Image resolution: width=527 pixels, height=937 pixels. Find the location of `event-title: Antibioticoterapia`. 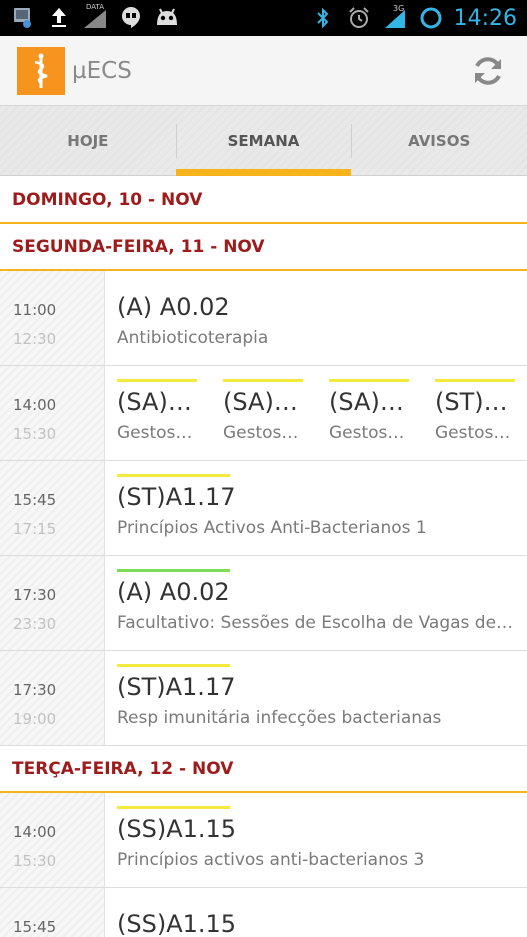

event-title: Antibioticoterapia is located at coordinates (193, 338).